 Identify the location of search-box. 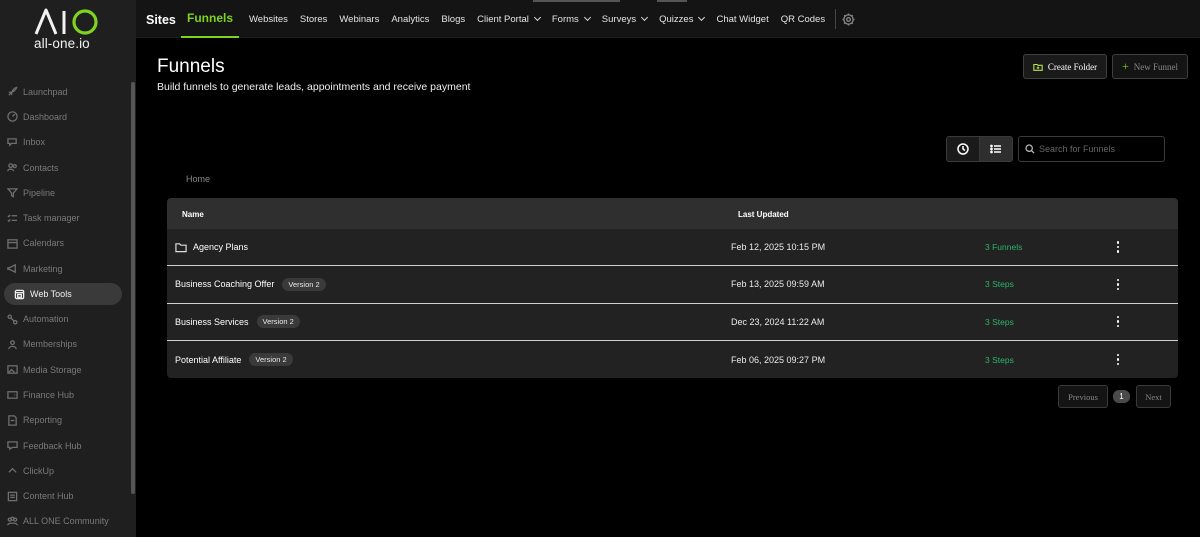
(1091, 149).